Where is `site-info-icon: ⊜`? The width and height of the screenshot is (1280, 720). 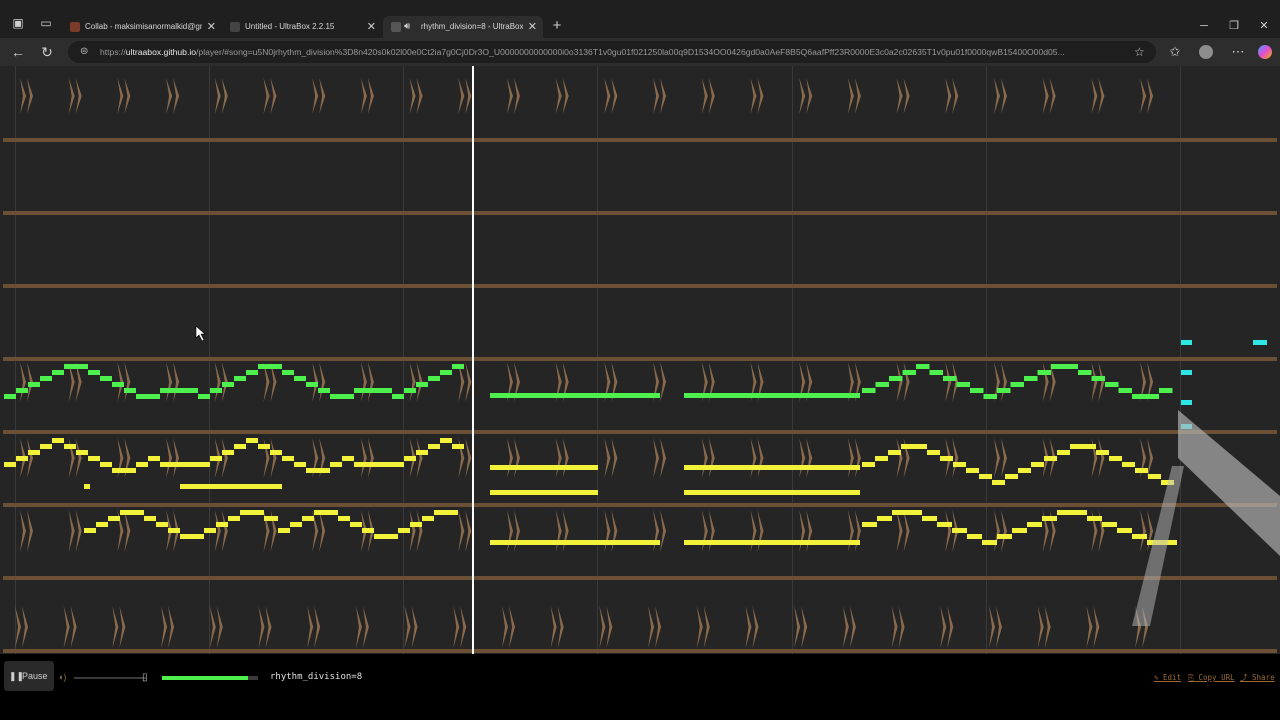 site-info-icon: ⊜ is located at coordinates (87, 52).